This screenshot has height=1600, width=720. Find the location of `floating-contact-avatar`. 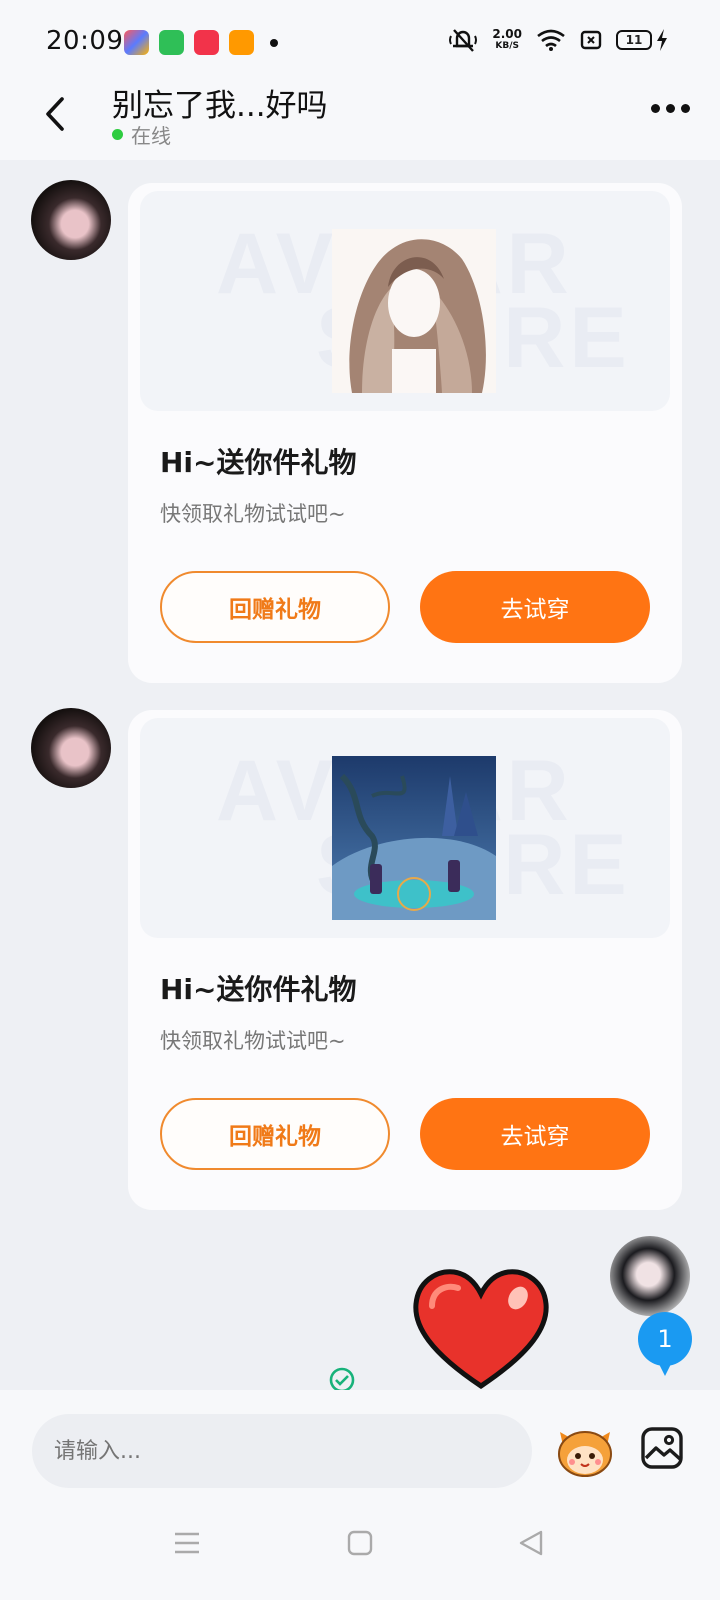

floating-contact-avatar is located at coordinates (650, 1276).